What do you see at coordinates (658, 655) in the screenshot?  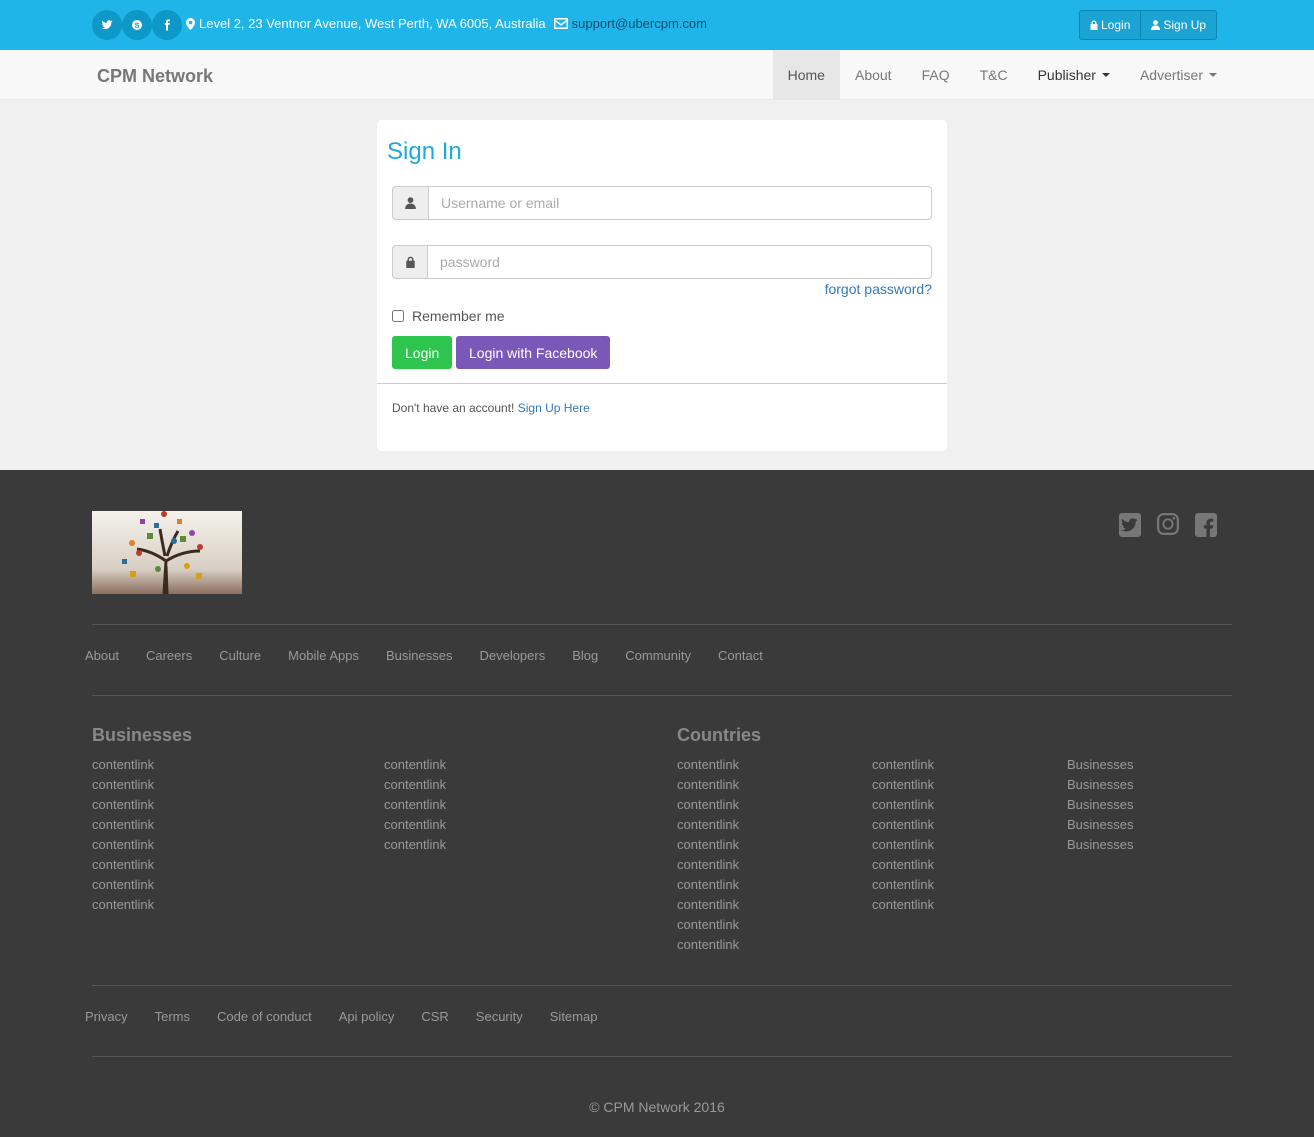 I see `footer-link-community: Community` at bounding box center [658, 655].